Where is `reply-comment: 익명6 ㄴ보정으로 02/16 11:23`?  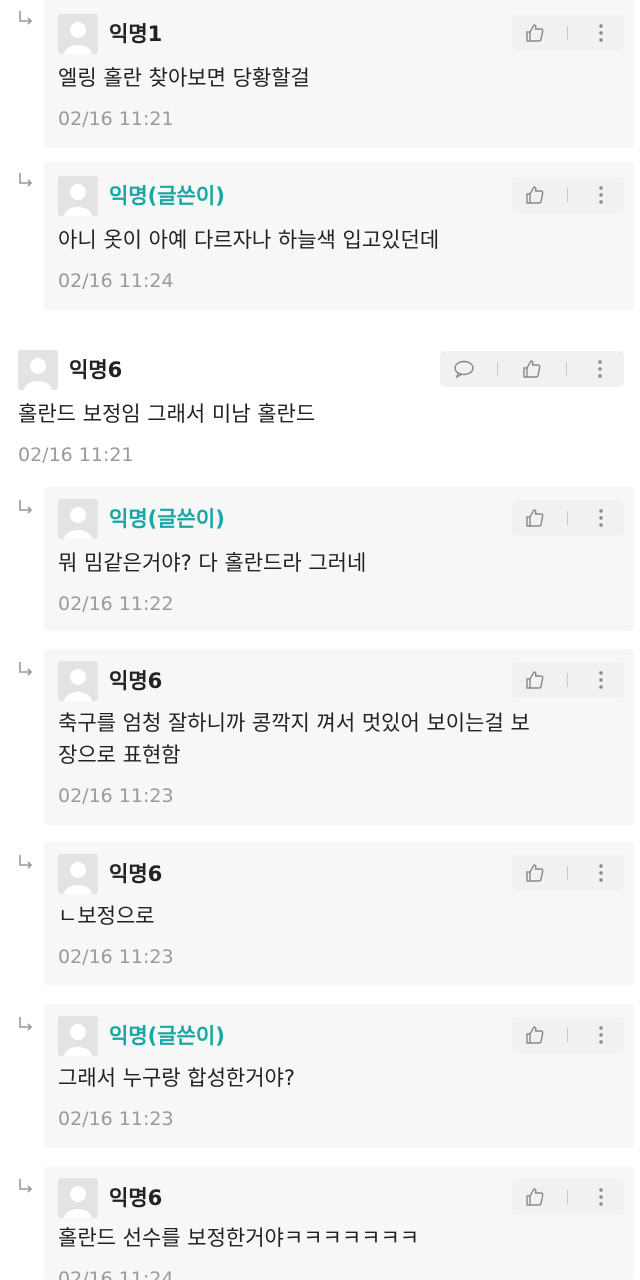
reply-comment: 익명6 ㄴ보정으로 02/16 11:23 is located at coordinates (320, 916).